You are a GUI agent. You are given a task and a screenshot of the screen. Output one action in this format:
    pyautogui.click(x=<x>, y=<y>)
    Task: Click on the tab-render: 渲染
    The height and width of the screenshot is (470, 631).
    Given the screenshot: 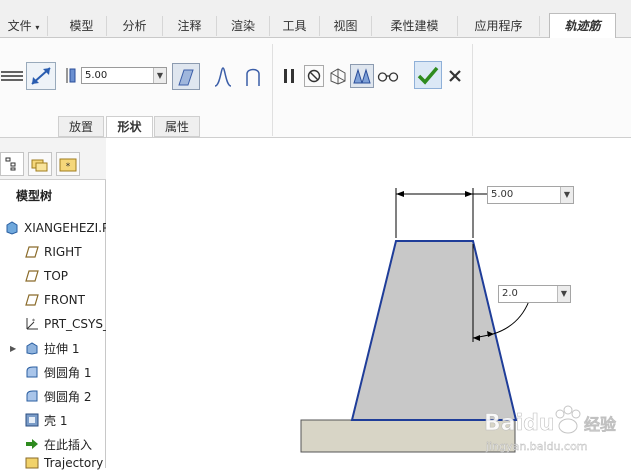 What is the action you would take?
    pyautogui.click(x=243, y=26)
    